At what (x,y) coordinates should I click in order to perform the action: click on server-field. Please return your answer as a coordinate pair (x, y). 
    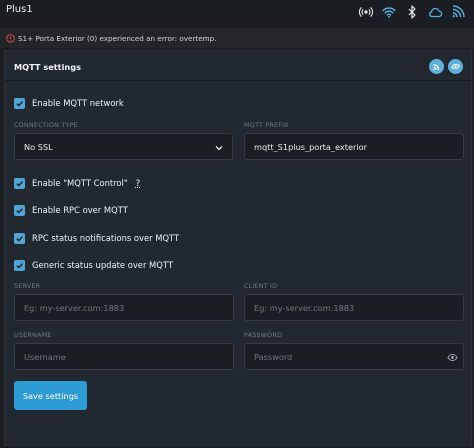
    Looking at the image, I should click on (124, 307).